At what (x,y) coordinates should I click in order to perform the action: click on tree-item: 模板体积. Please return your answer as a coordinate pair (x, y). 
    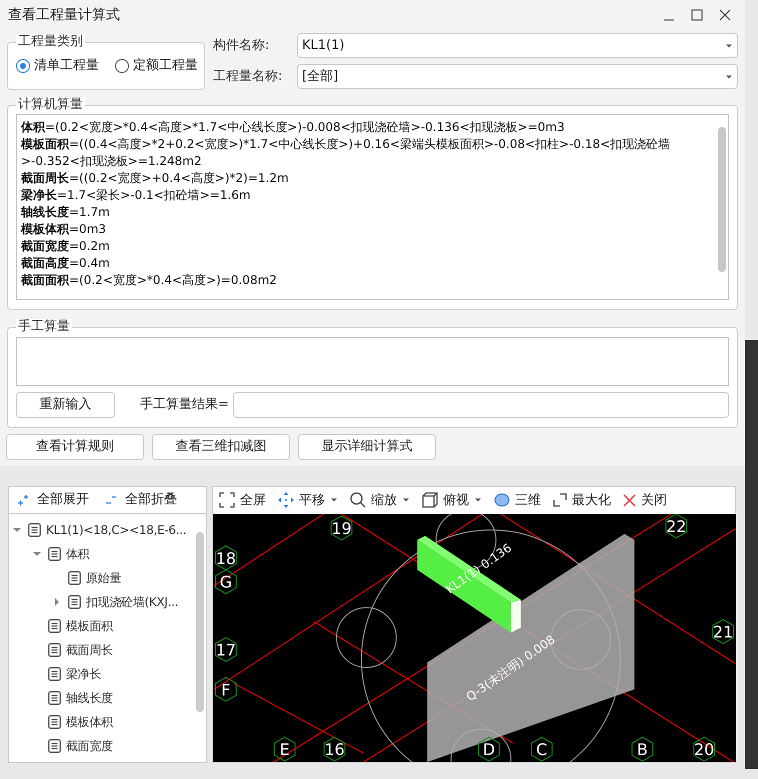
    Looking at the image, I should click on (89, 722).